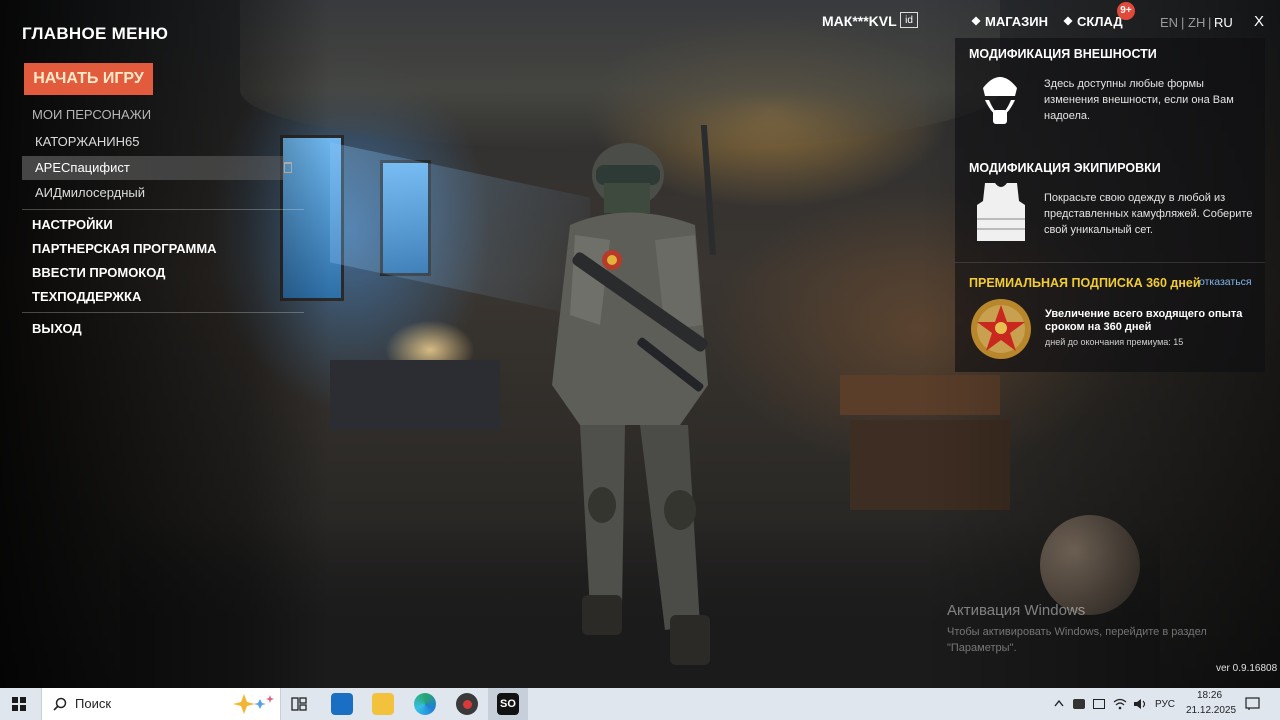 This screenshot has height=720, width=1280. Describe the element at coordinates (153, 193) in the screenshot. I see `character-item: АИДмилосердный` at that location.